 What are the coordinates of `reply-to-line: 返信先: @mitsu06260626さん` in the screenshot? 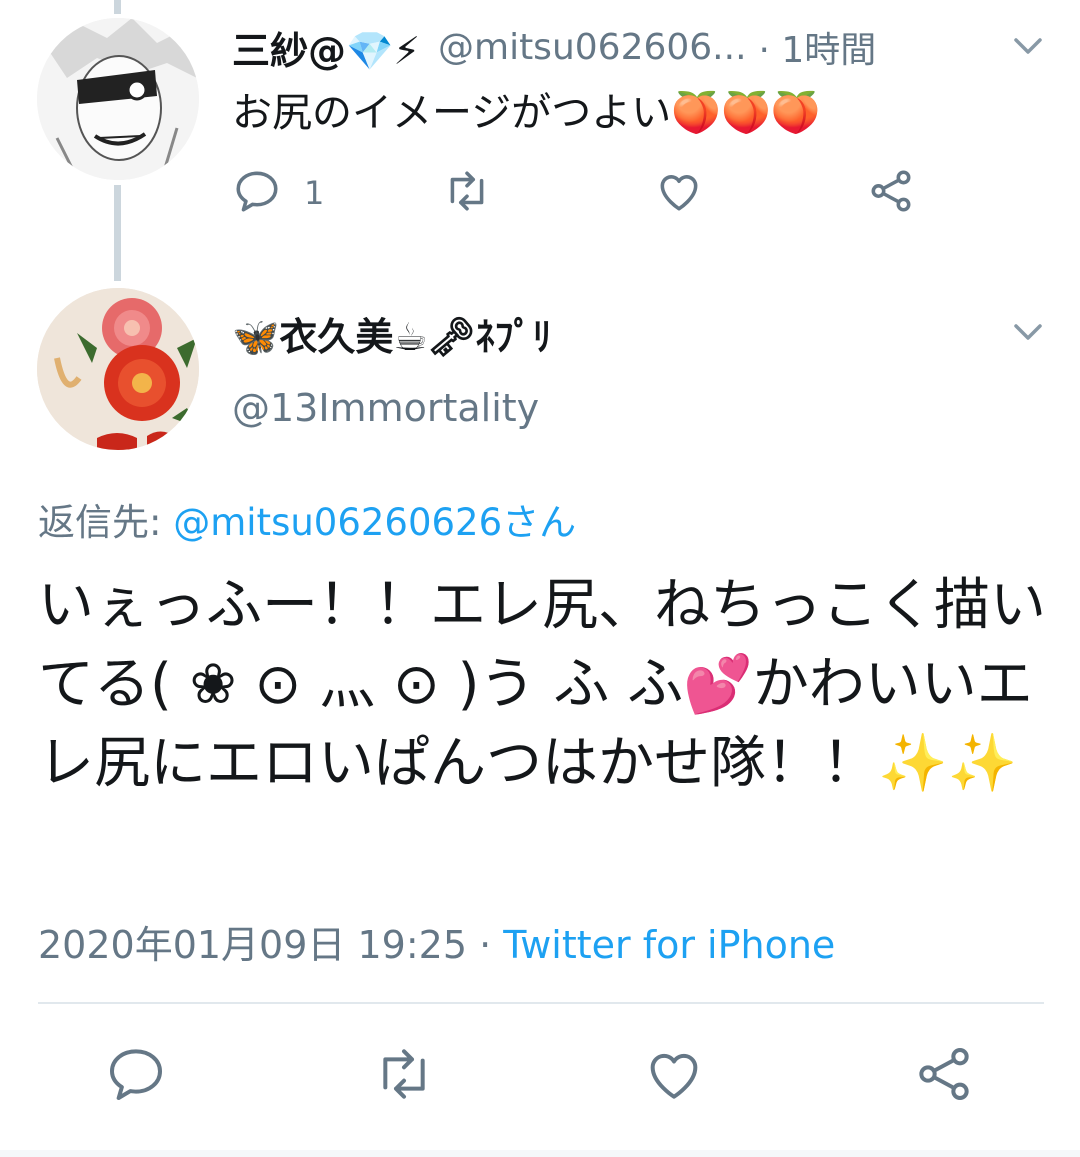 It's located at (307, 519).